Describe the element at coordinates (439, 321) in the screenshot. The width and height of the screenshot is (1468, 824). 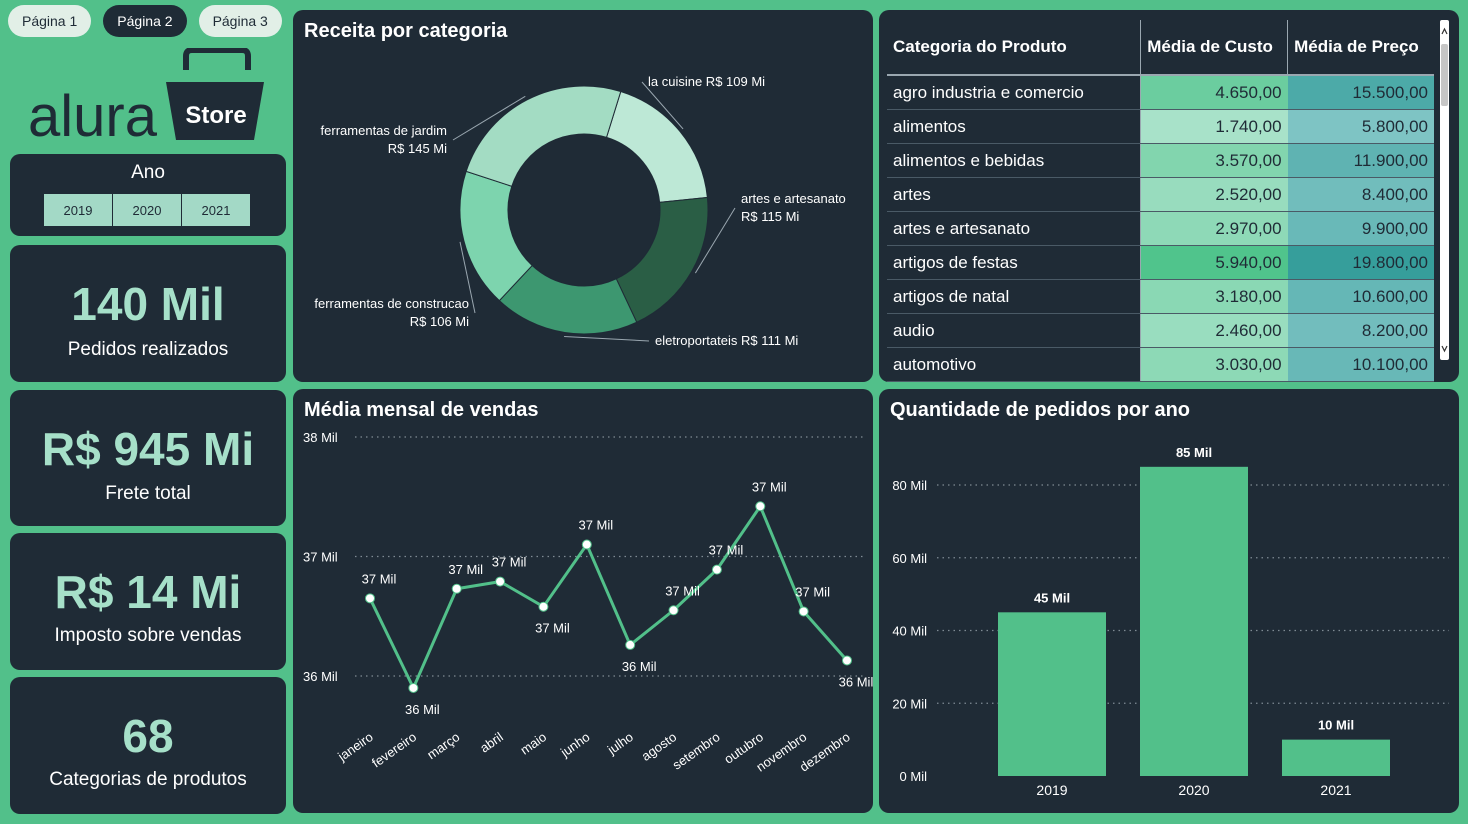
I see `slice-value-label: R$ 106 Mi` at that location.